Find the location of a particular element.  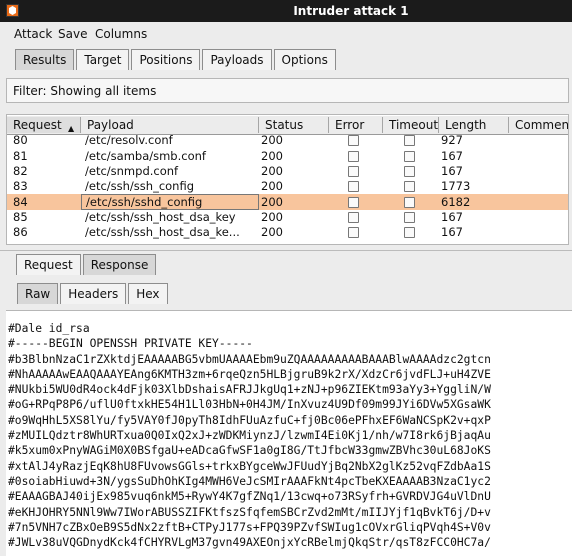

menu-bar: Attack Save Columns is located at coordinates (286, 34).